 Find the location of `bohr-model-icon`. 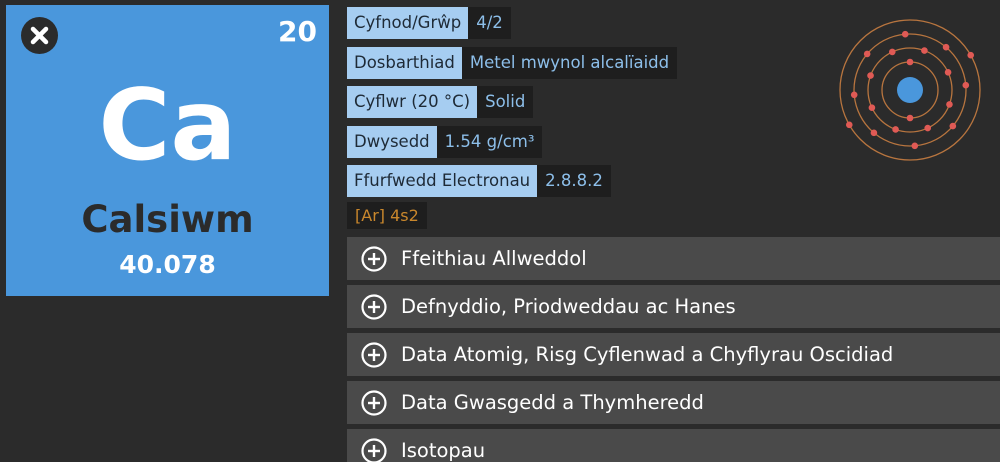

bohr-model-icon is located at coordinates (910, 90).